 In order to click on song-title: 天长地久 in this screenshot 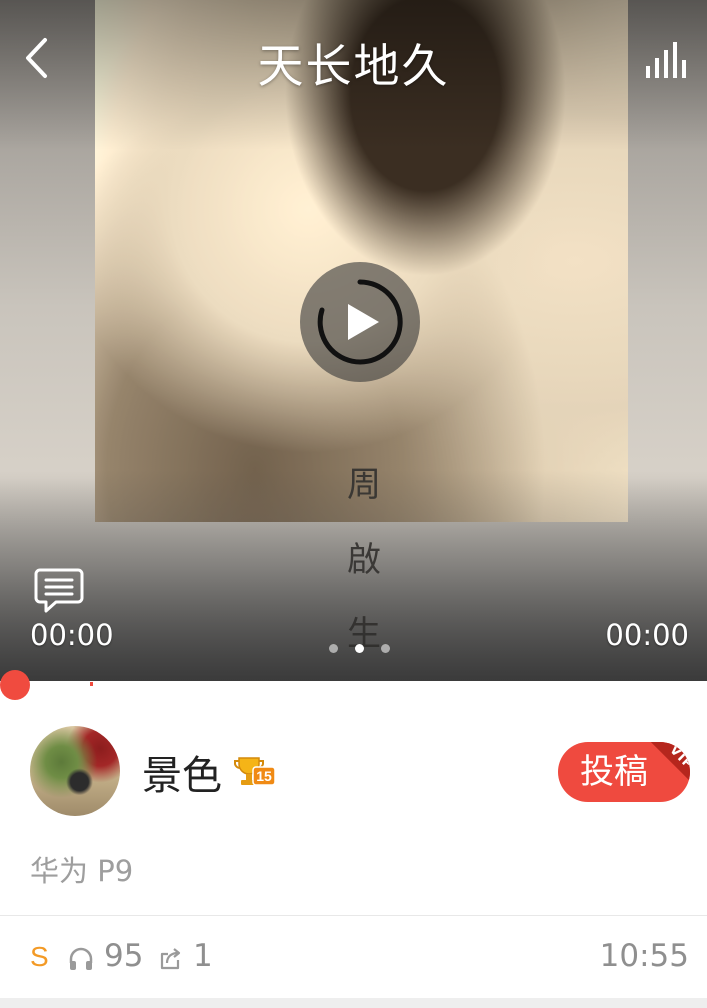, I will do `click(353, 66)`.